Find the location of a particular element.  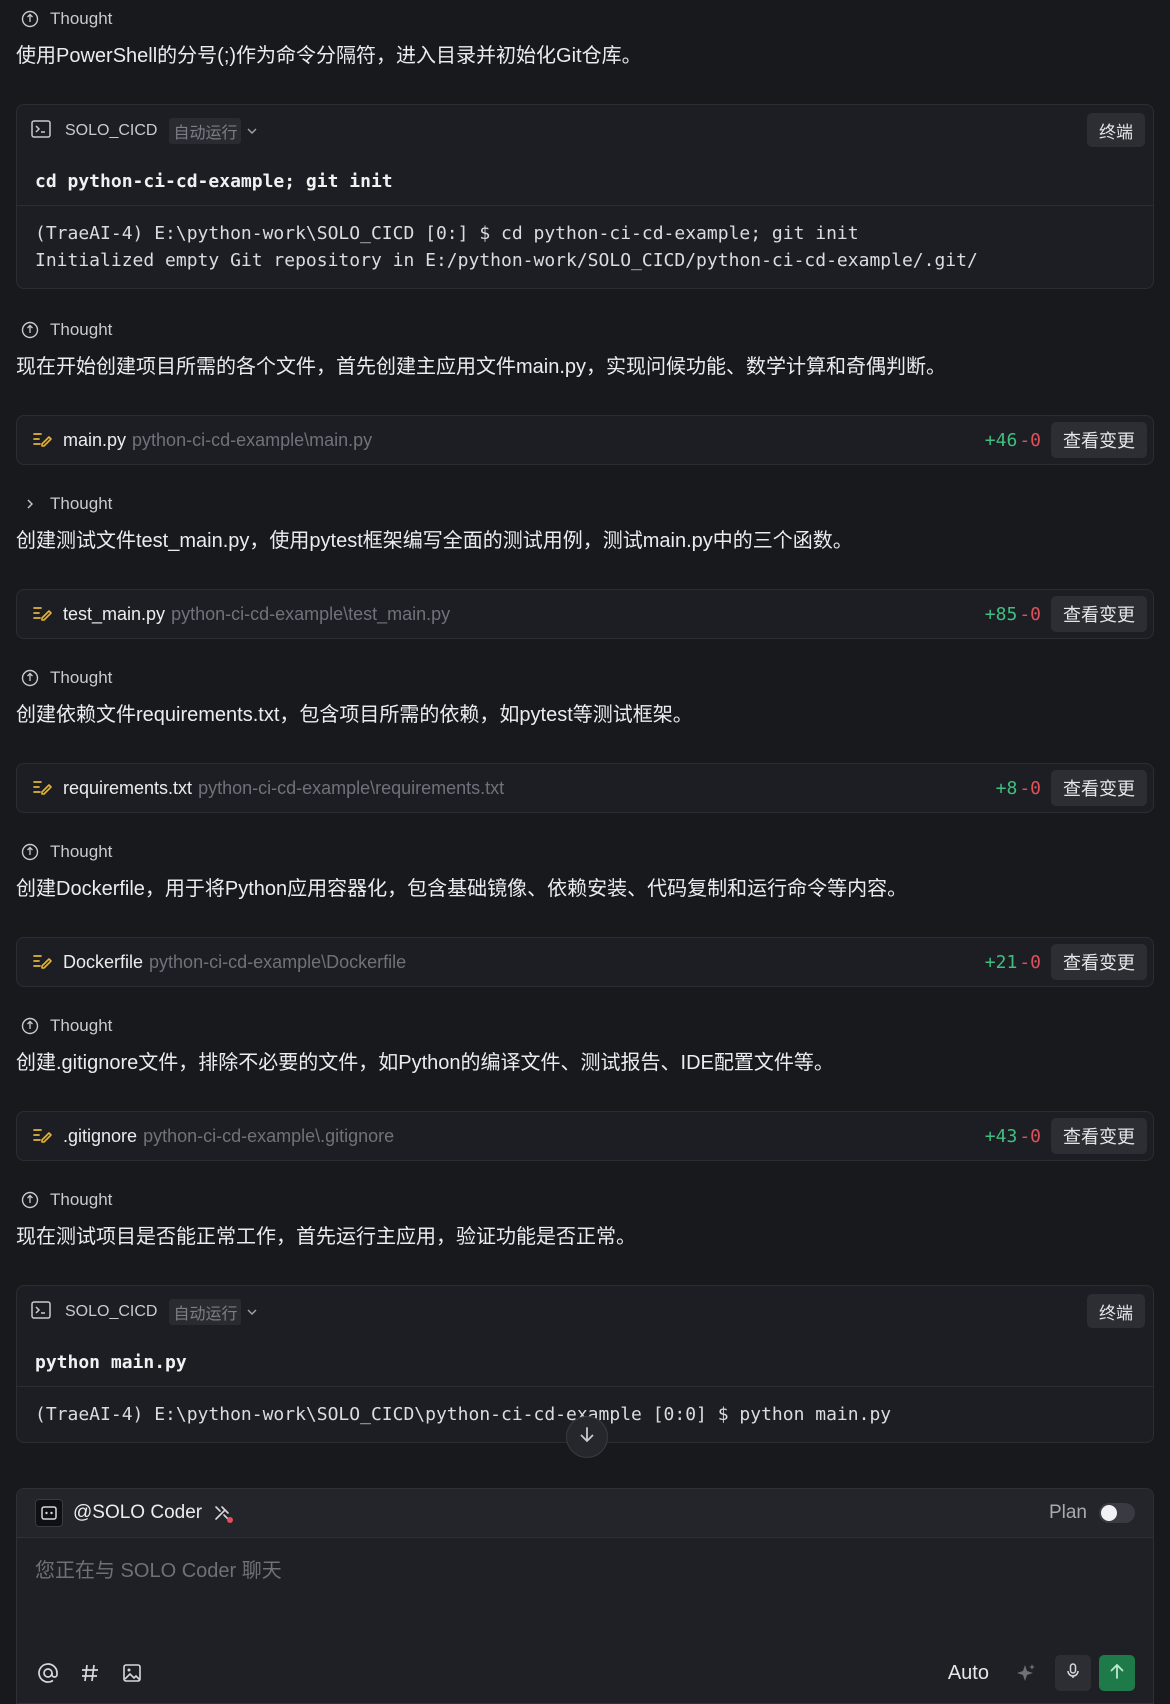

terminal-command: python main.py is located at coordinates (585, 1362).